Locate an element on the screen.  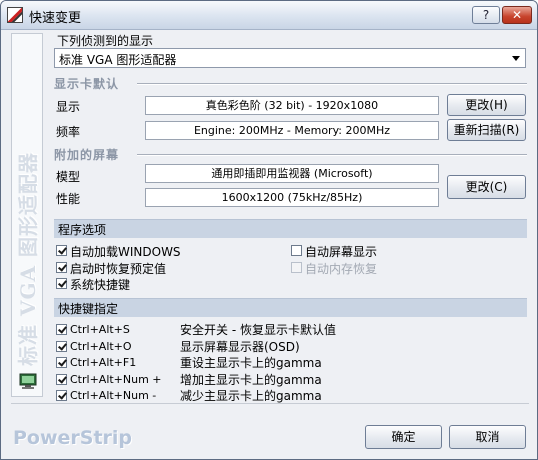
display-mode-field: 真色彩色阶 (32 bit) - 1920x1080 is located at coordinates (292, 105).